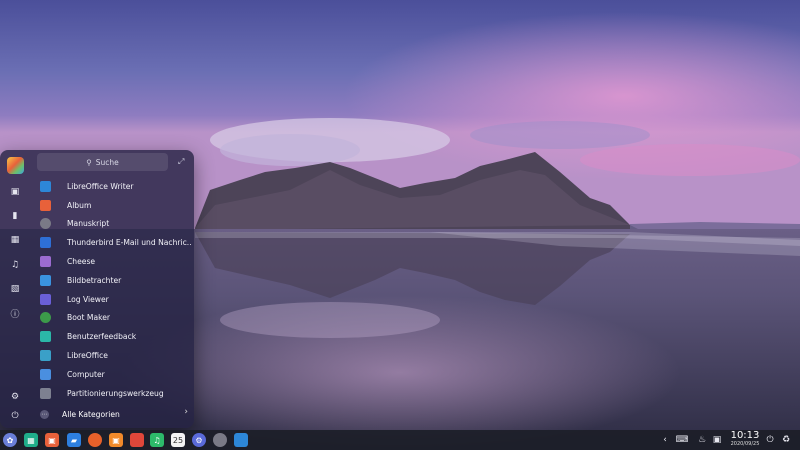 Image resolution: width=800 pixels, height=450 pixels. I want to click on thunderbird-icon, so click(45, 243).